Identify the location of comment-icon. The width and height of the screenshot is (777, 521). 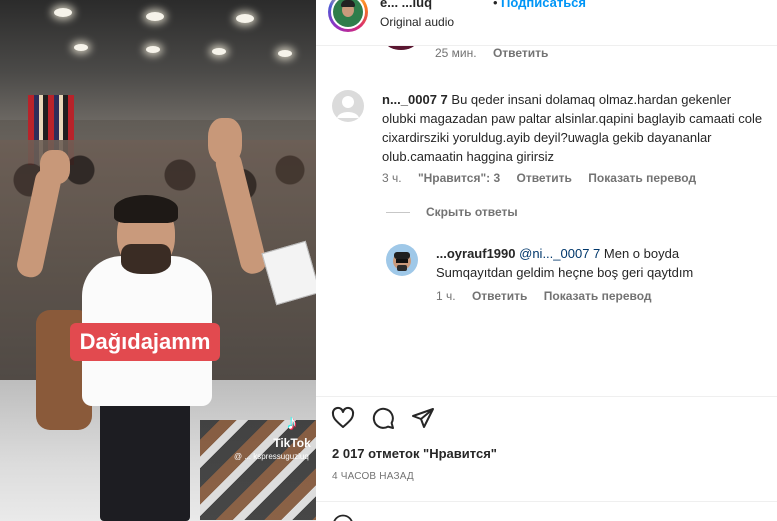
(383, 418).